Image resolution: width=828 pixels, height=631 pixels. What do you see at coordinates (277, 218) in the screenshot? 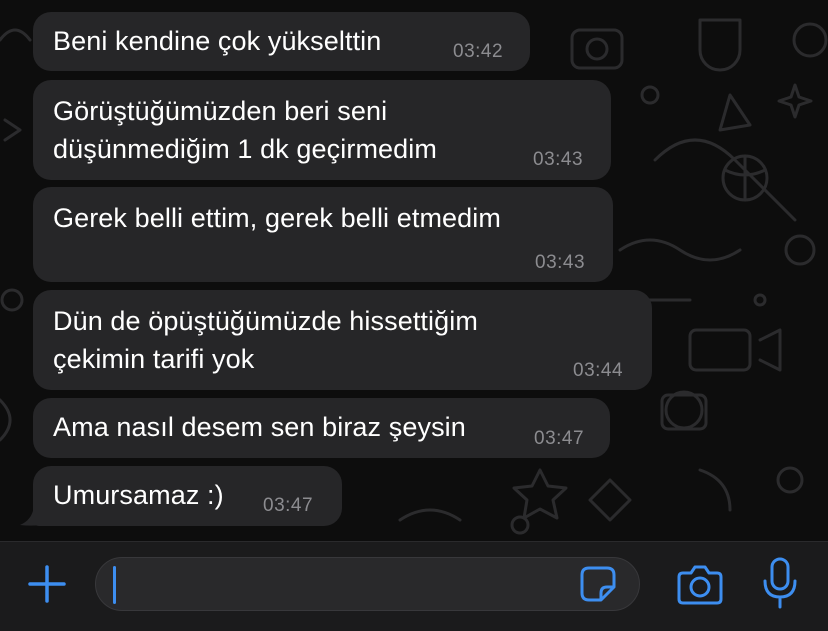
I see `message-text: Gerek belli ettim, gerek belli etmedim` at bounding box center [277, 218].